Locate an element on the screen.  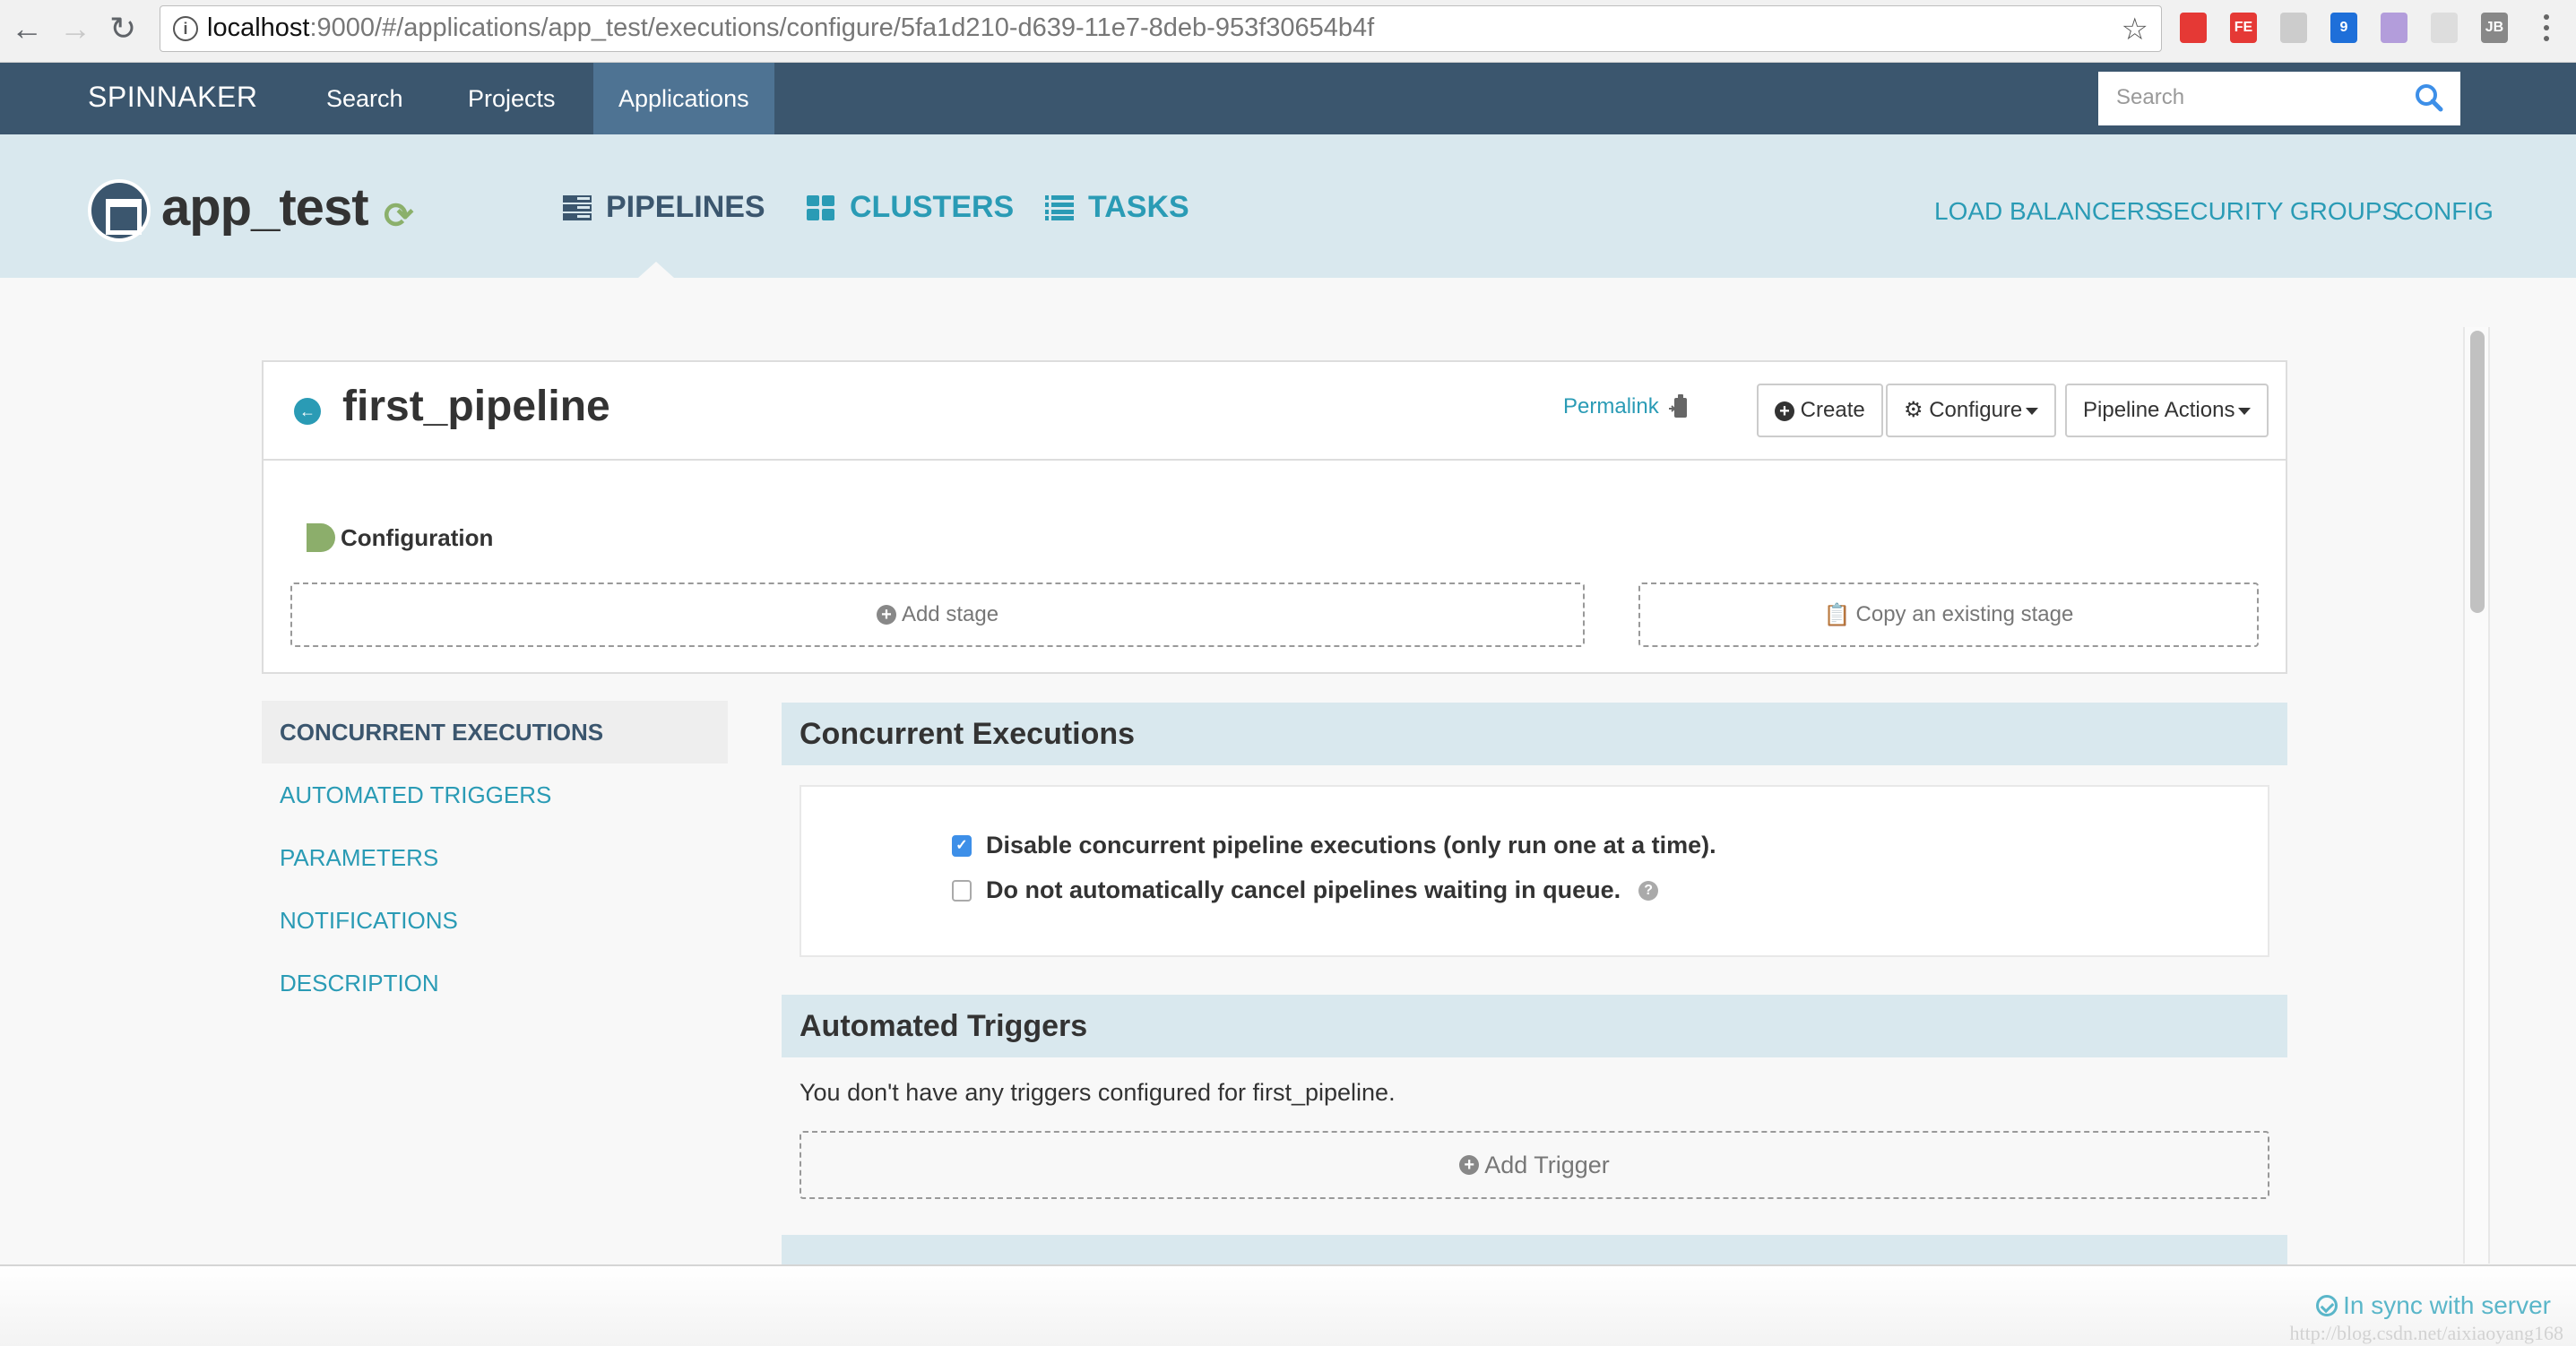
add-stage-label: Add stage is located at coordinates (950, 614).